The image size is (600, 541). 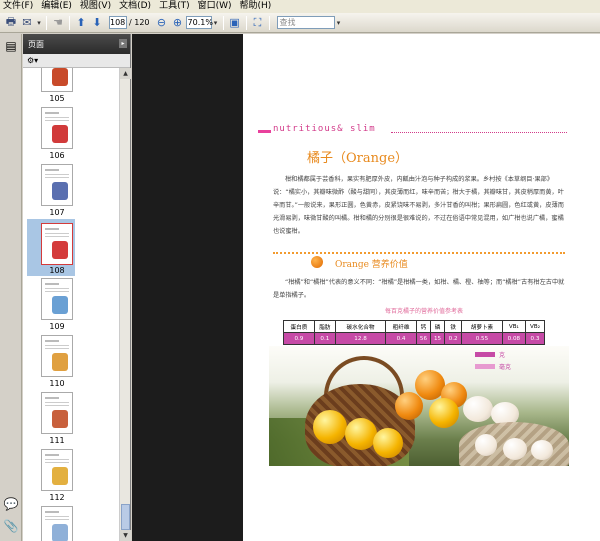 I want to click on panel-options: ⚙▾, so click(x=76, y=61).